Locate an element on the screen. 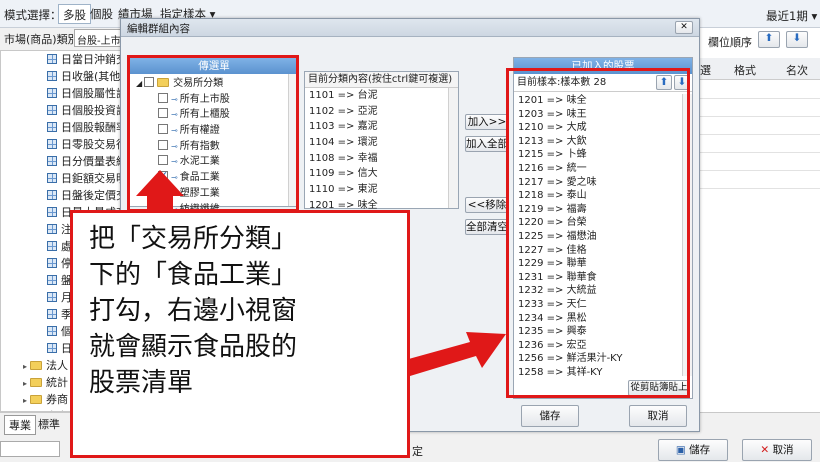  arrow-right-pointer is located at coordinates (455, 354).